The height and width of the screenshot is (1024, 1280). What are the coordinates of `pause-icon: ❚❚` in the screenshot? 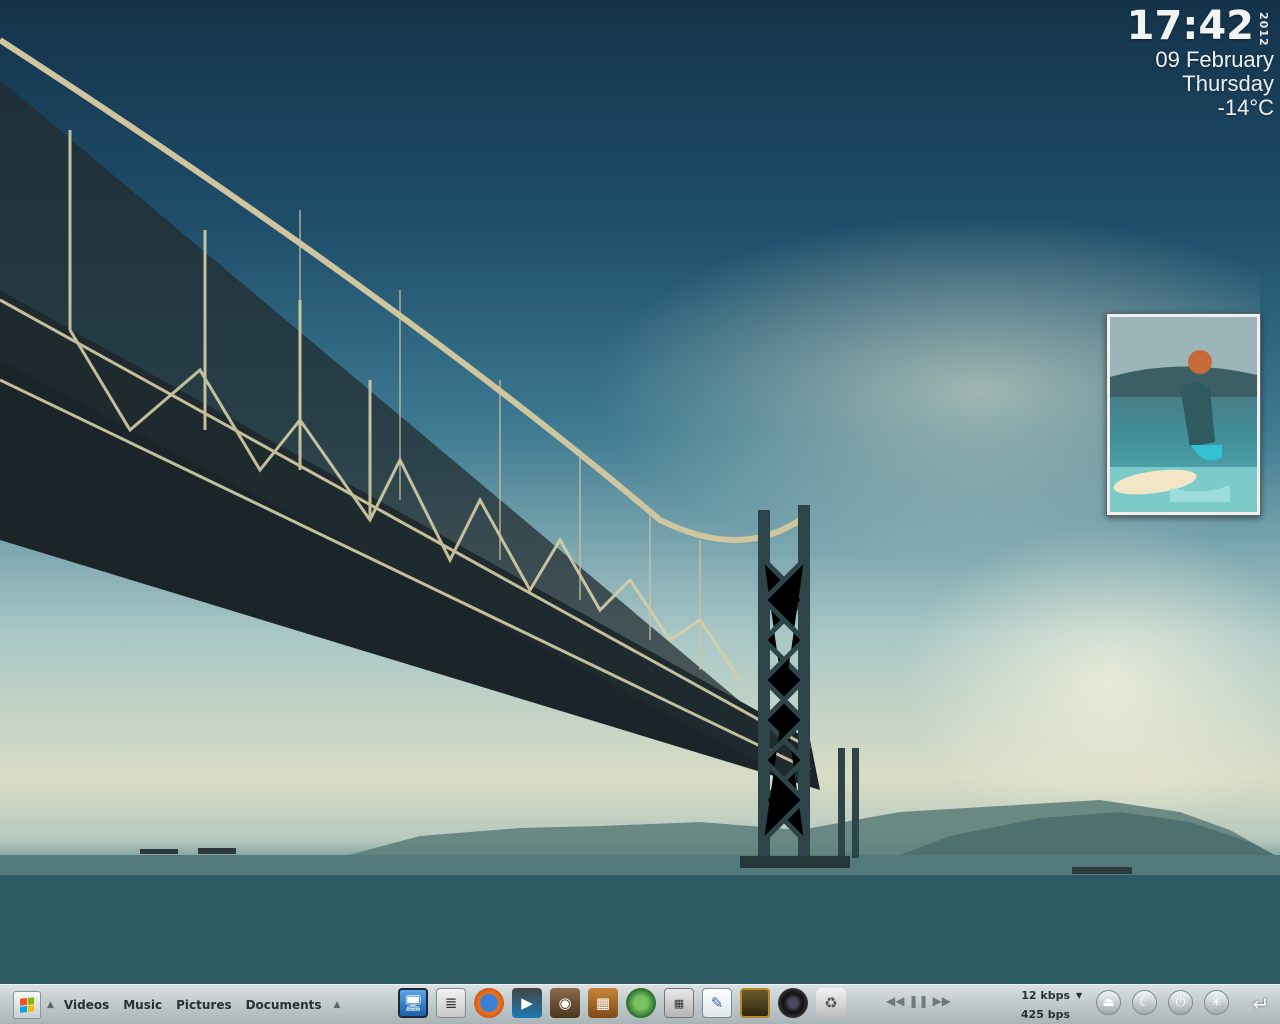 It's located at (918, 1001).